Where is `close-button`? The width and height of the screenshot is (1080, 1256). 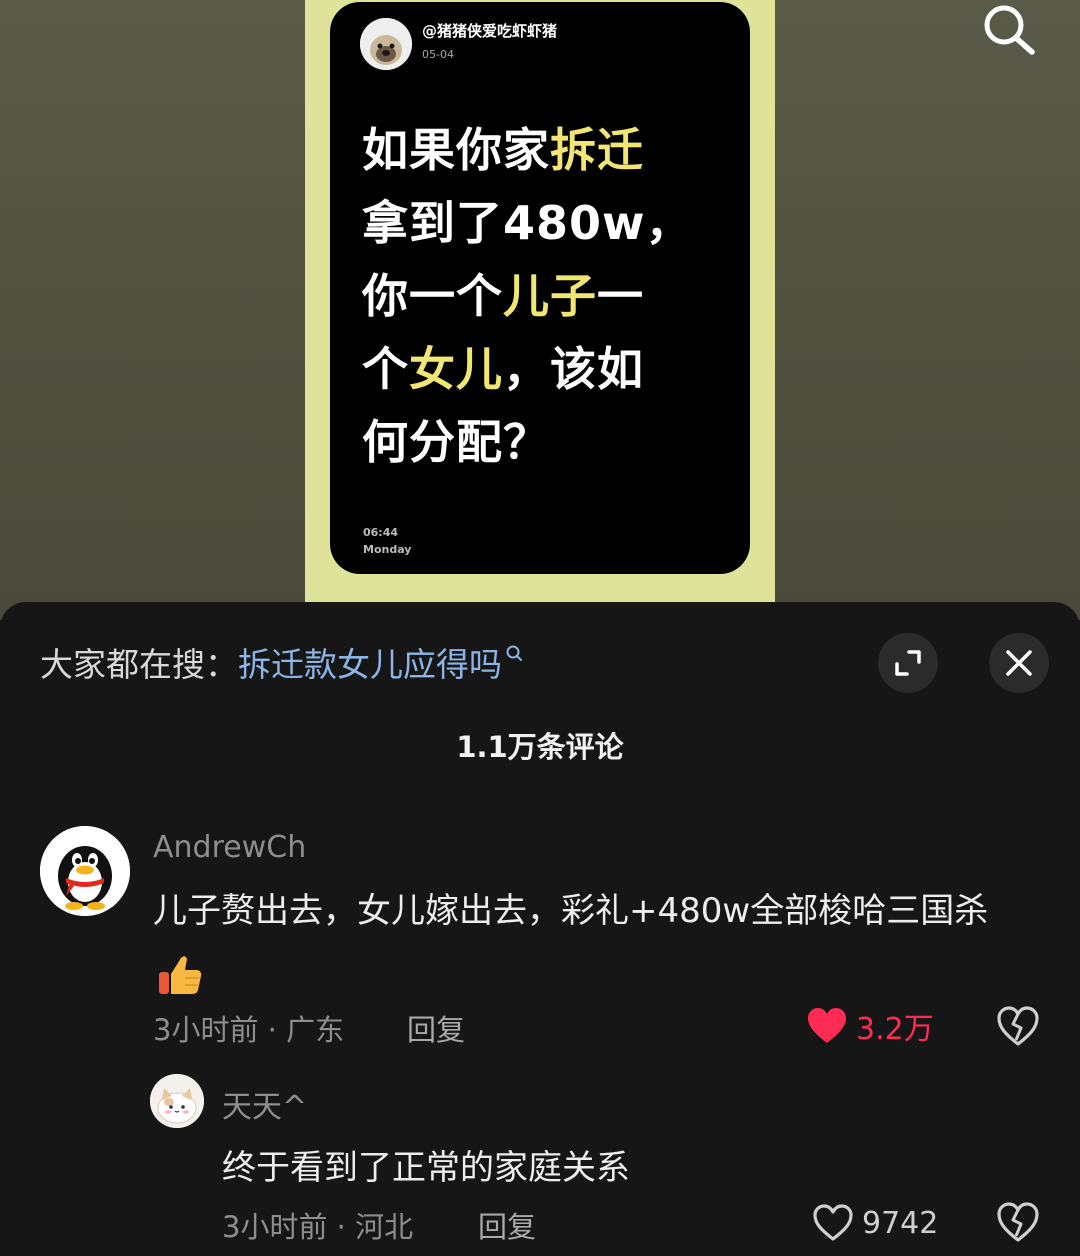 close-button is located at coordinates (1019, 663).